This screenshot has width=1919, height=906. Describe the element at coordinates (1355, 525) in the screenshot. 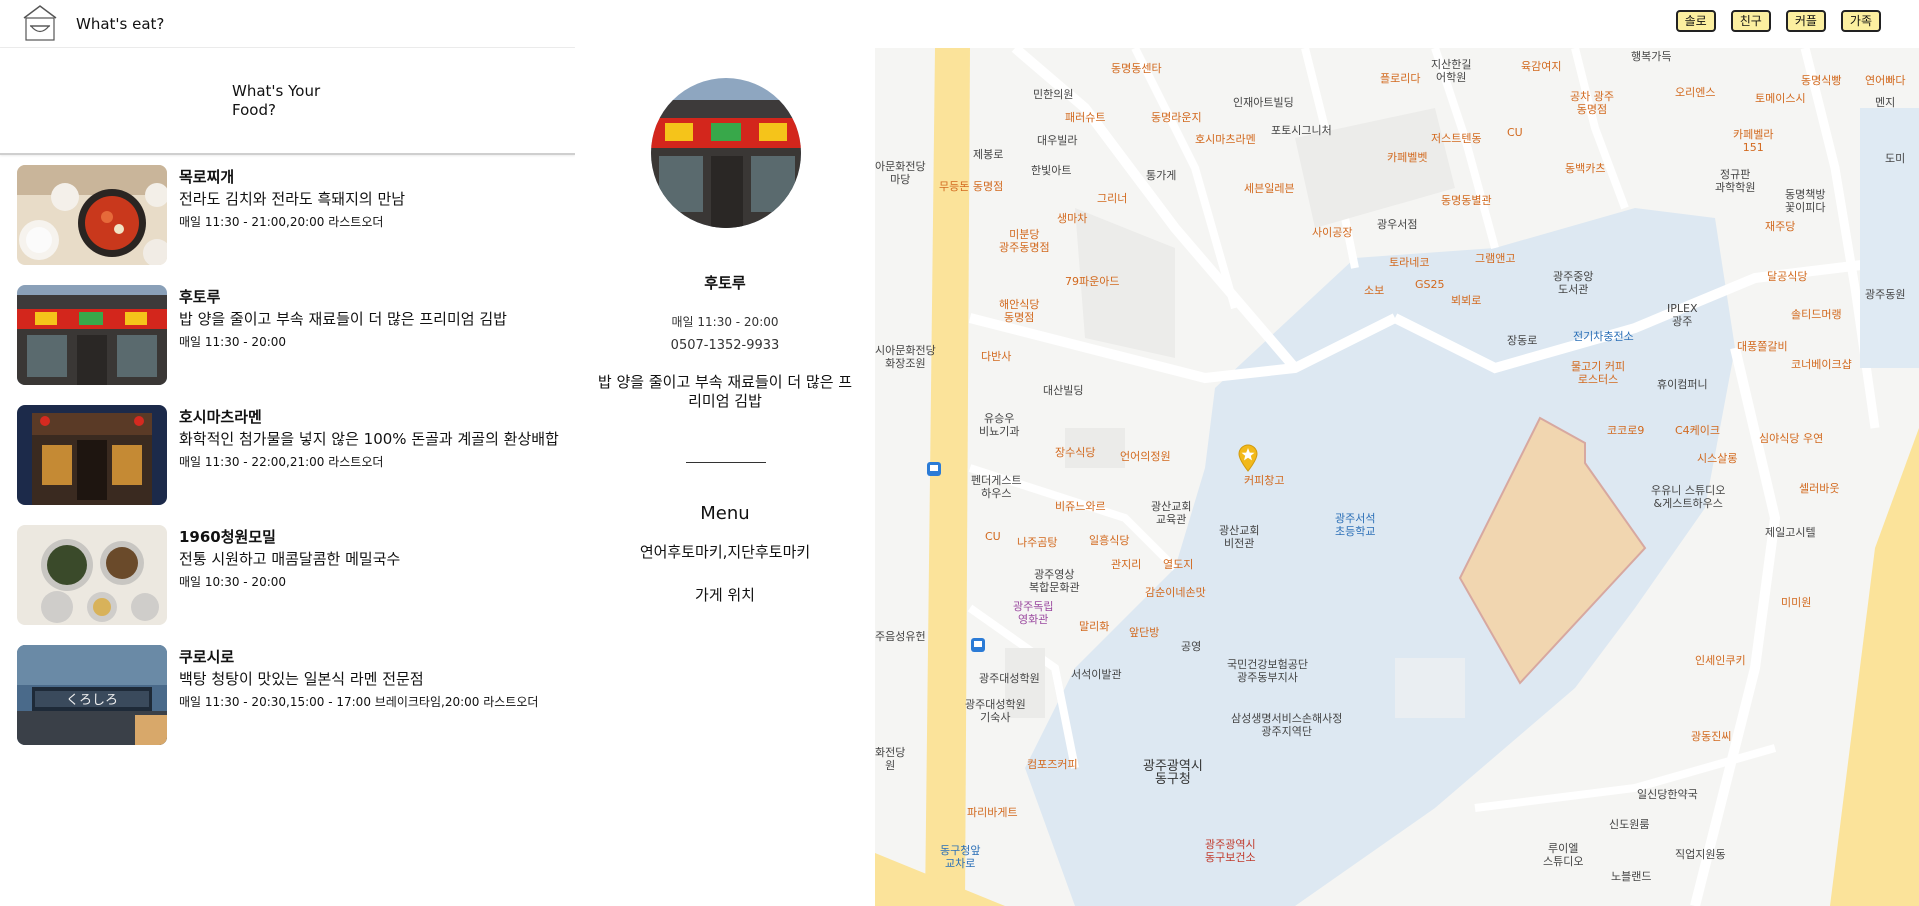

I see `map-label: 광주서석 초등학교` at that location.